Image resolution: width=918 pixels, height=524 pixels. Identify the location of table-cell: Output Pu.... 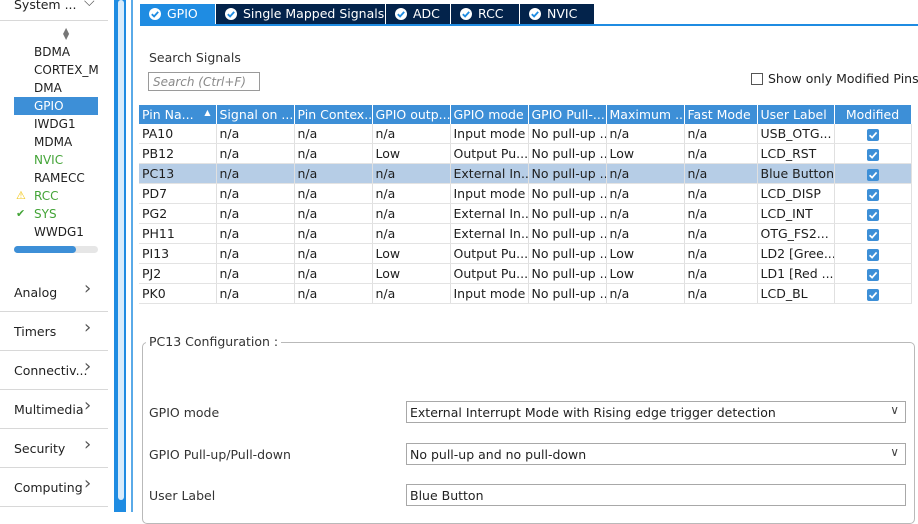
(489, 153).